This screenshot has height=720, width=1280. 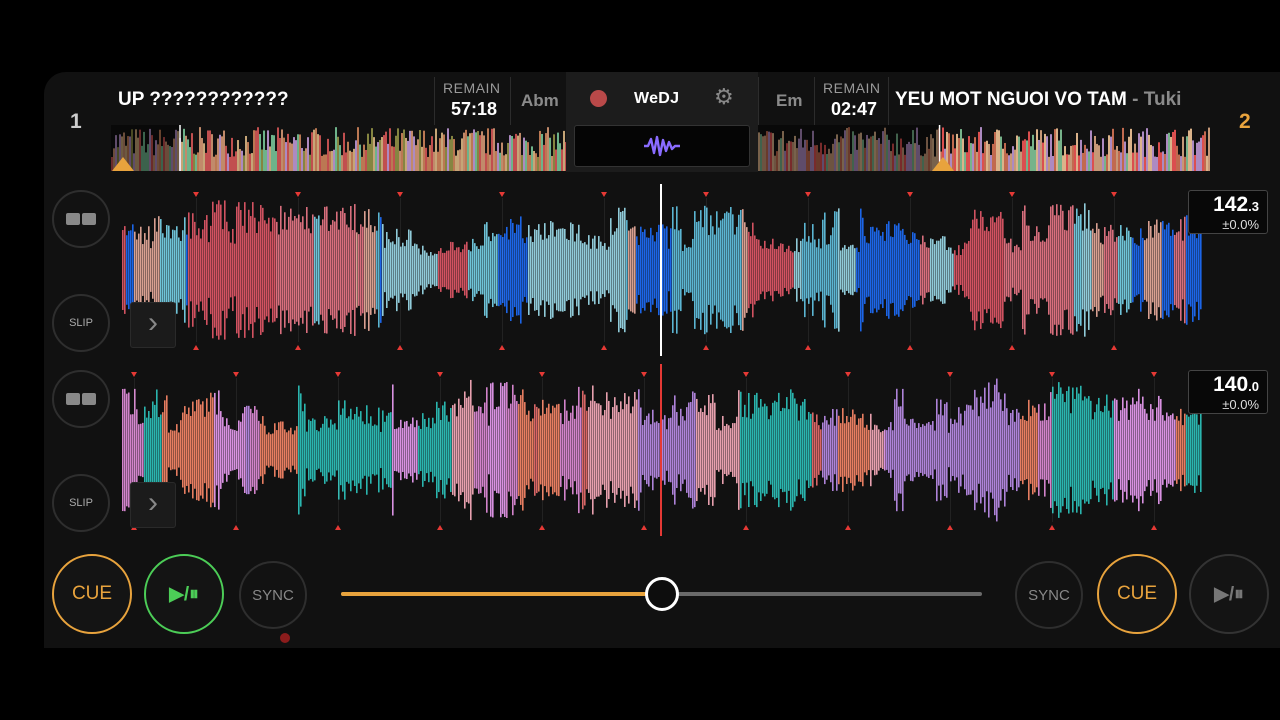 I want to click on gear-icon: ⚙, so click(x=724, y=97).